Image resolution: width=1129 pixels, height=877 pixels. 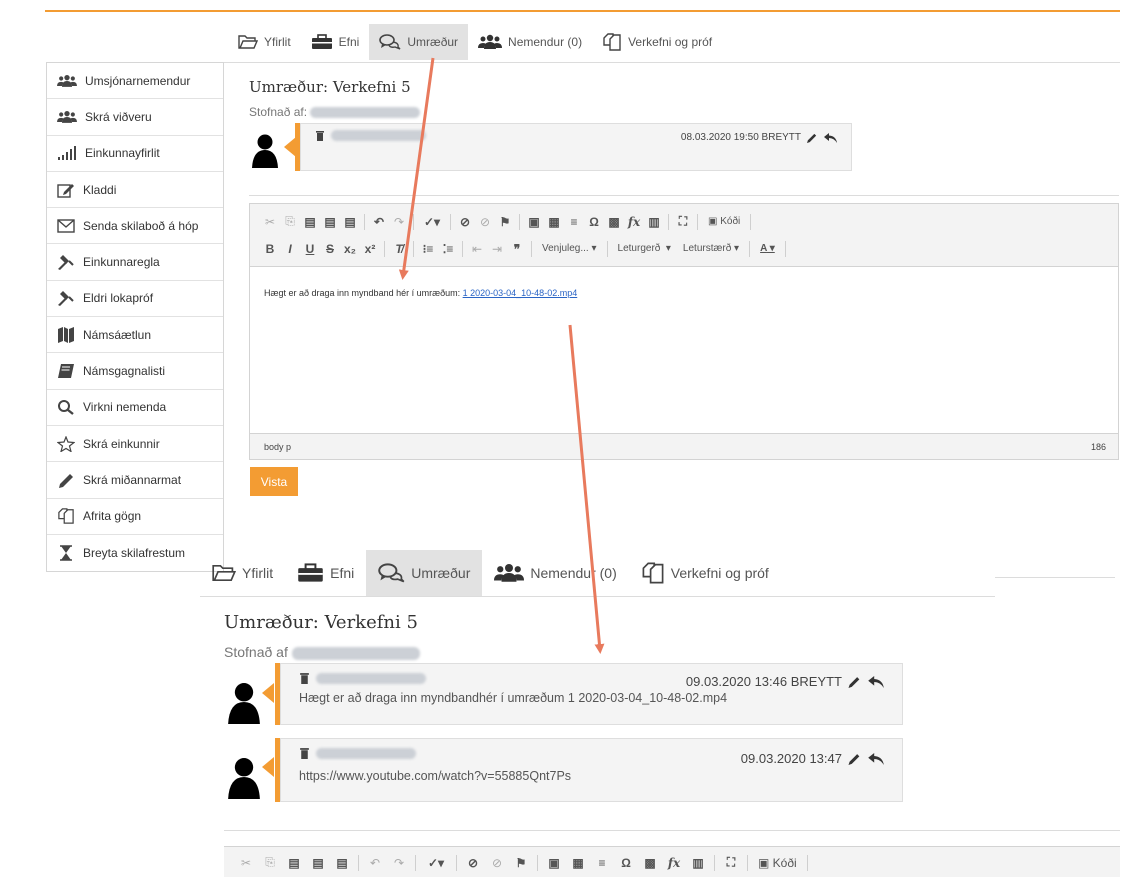 I want to click on sidebar-item-eldri-lokaprof: Eldri lokapróf, so click(x=135, y=299).